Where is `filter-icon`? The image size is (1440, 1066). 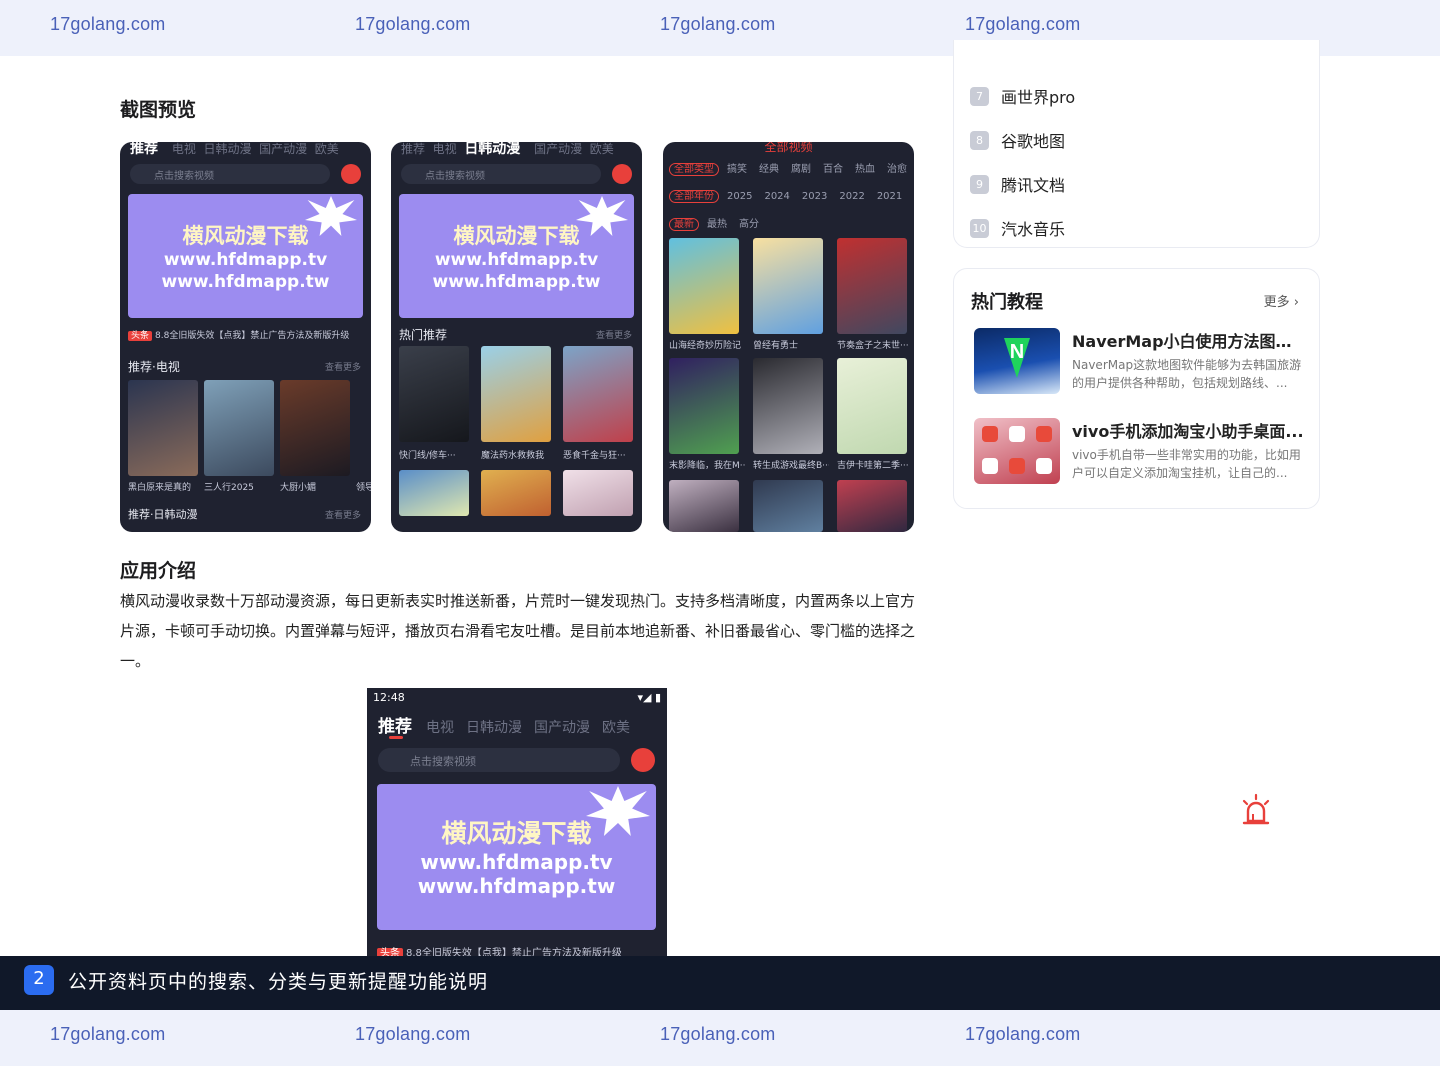
filter-icon is located at coordinates (622, 174).